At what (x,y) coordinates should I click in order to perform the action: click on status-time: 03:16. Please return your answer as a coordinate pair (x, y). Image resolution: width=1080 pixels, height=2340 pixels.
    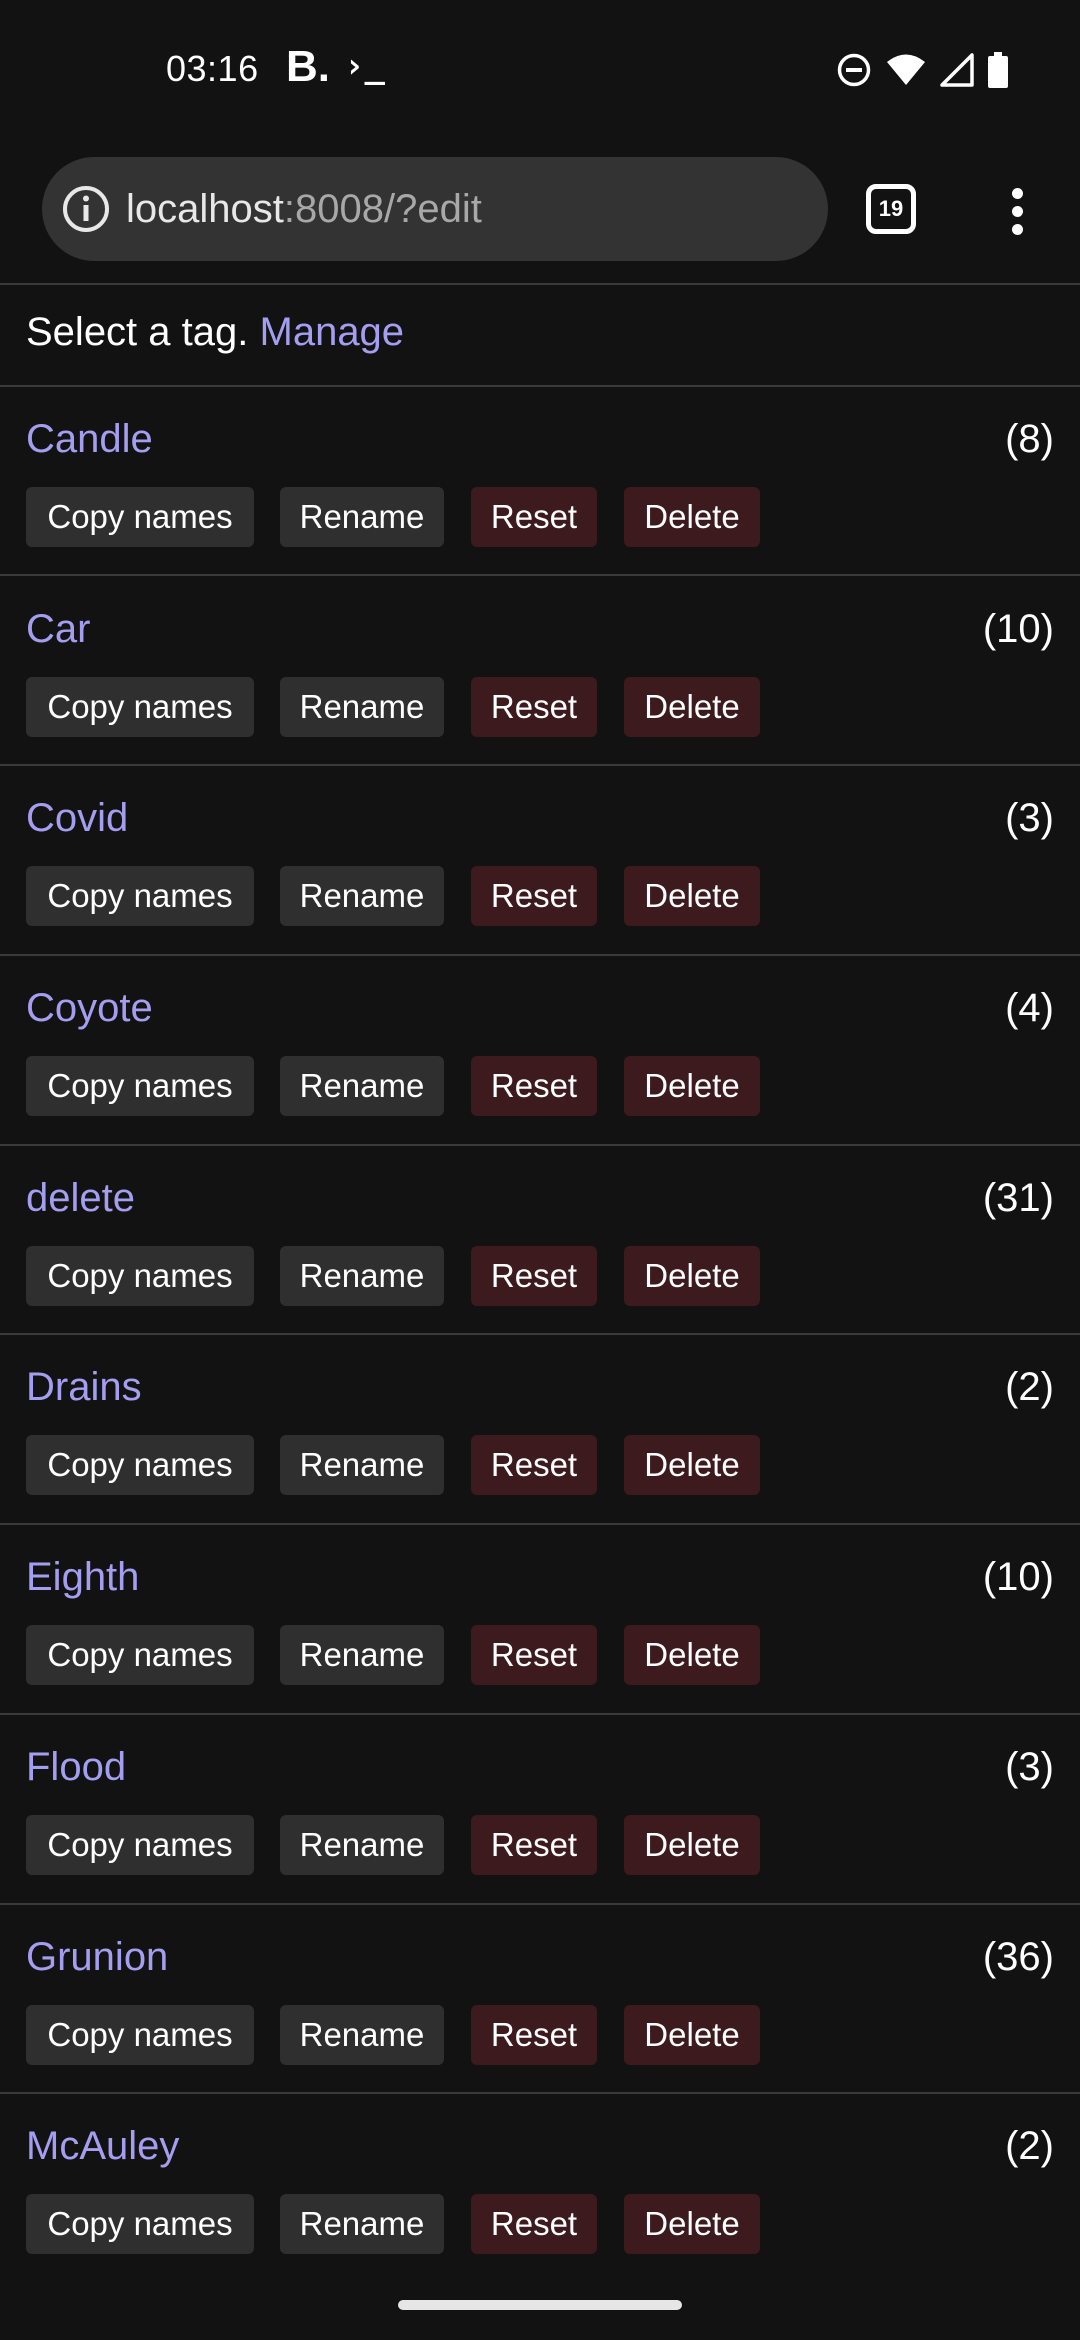
    Looking at the image, I should click on (212, 68).